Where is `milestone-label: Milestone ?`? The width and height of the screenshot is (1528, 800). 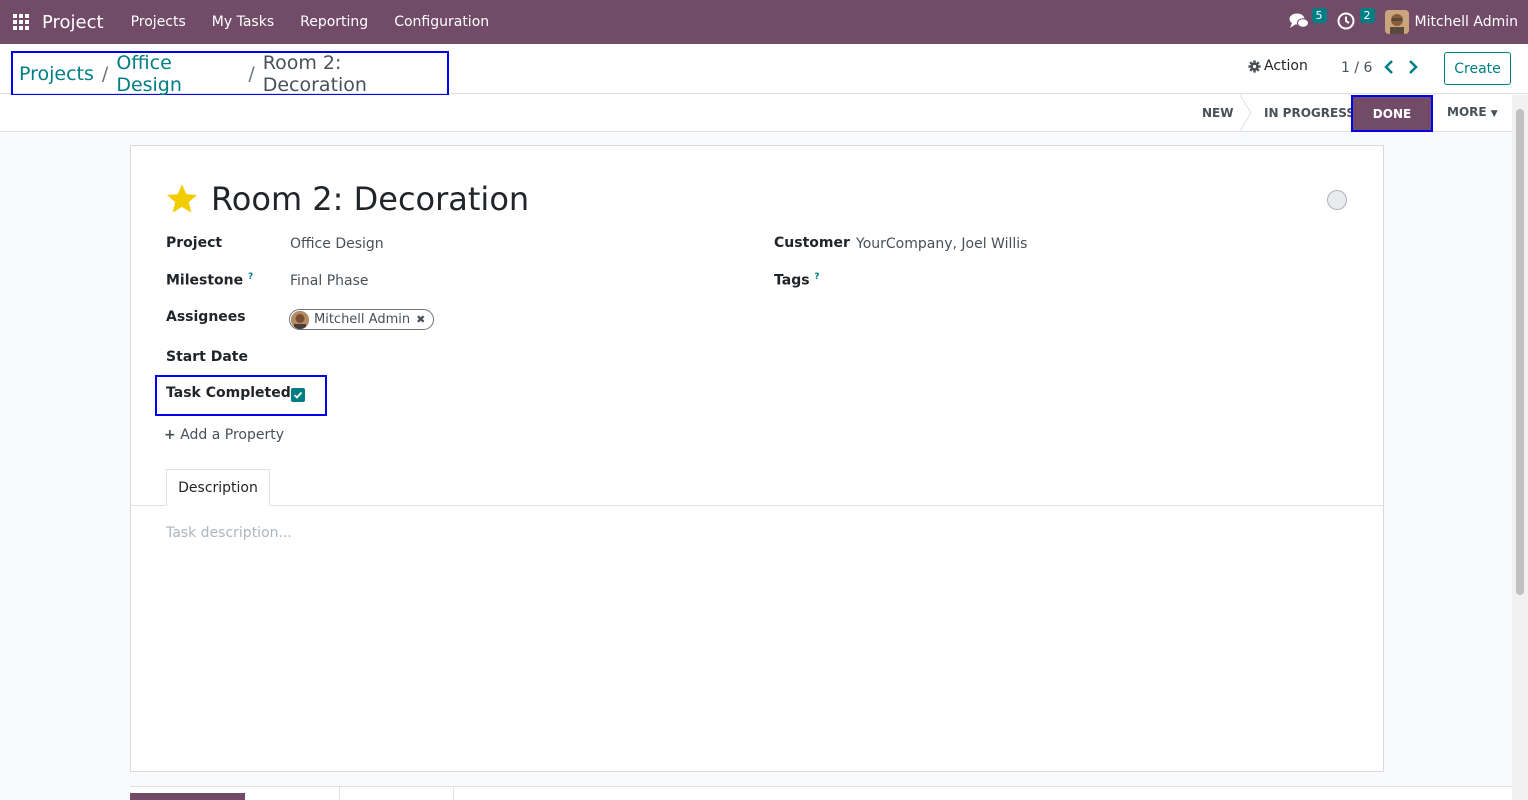 milestone-label: Milestone ? is located at coordinates (209, 280).